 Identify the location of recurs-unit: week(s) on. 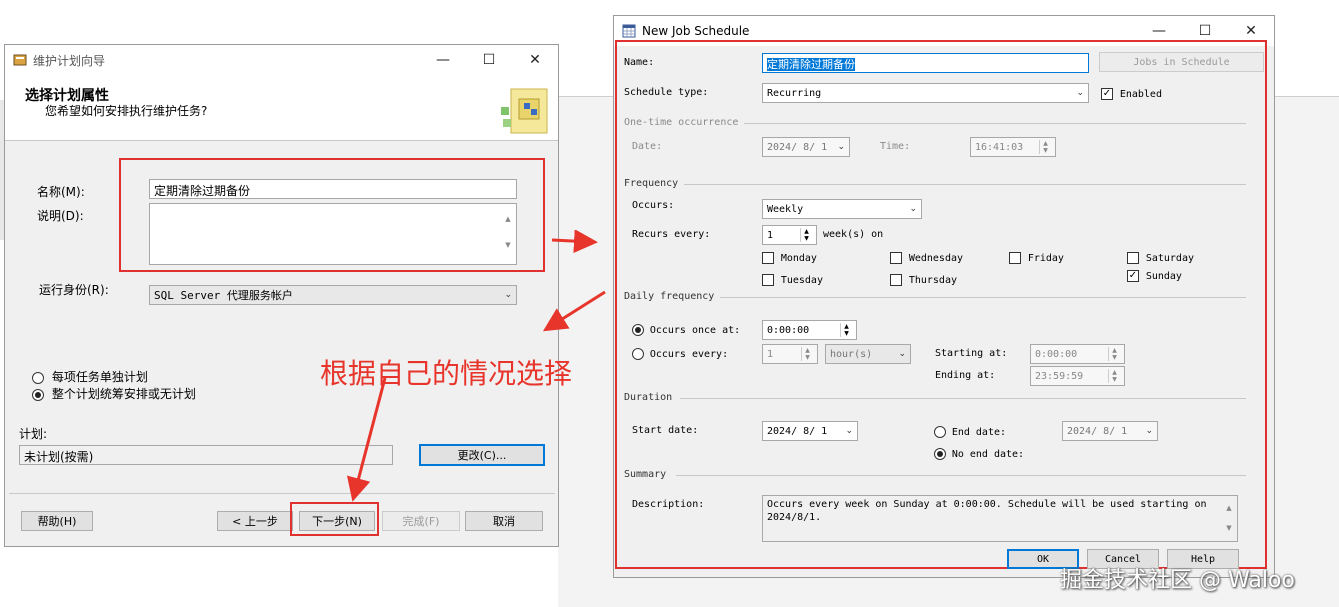
(853, 234).